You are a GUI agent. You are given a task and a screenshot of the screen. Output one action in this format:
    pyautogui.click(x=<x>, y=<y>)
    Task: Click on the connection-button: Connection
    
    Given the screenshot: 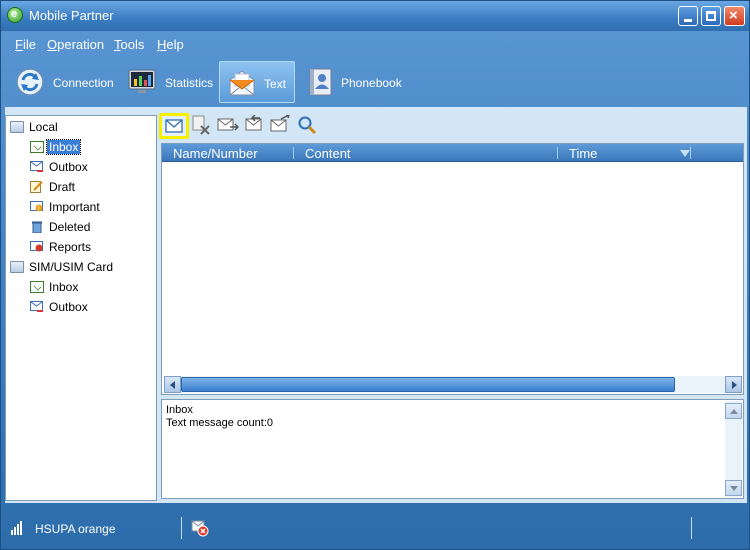 What is the action you would take?
    pyautogui.click(x=63, y=82)
    